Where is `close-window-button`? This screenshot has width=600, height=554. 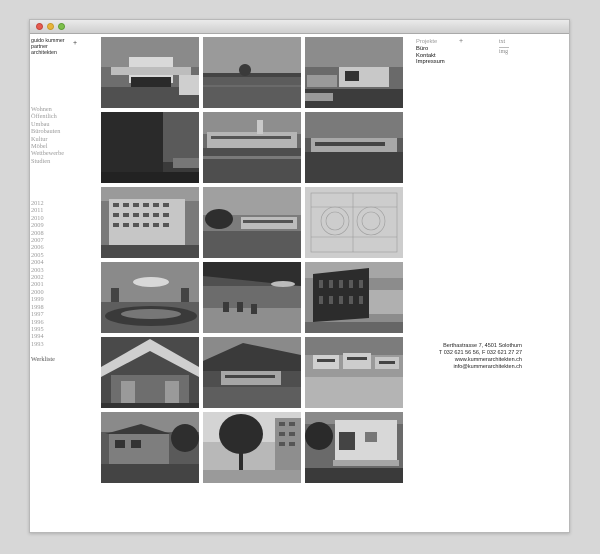
close-window-button is located at coordinates (39, 26).